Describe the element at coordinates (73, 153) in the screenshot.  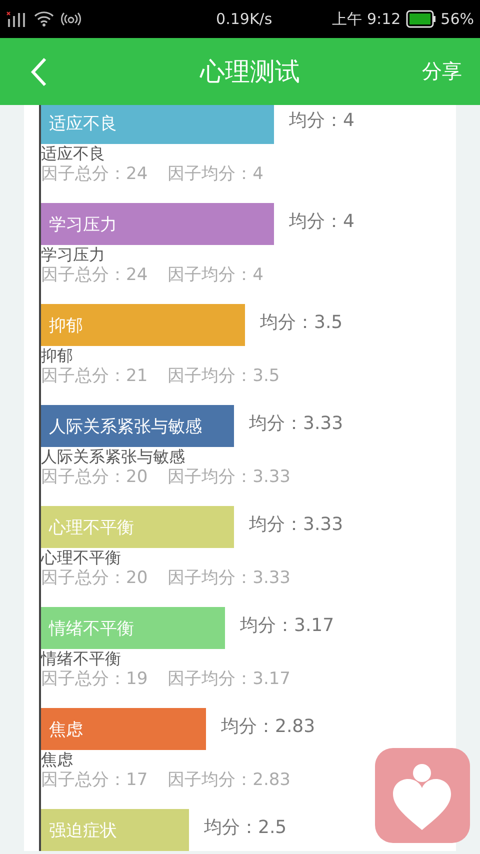
I see `factor-name: 适应不良` at that location.